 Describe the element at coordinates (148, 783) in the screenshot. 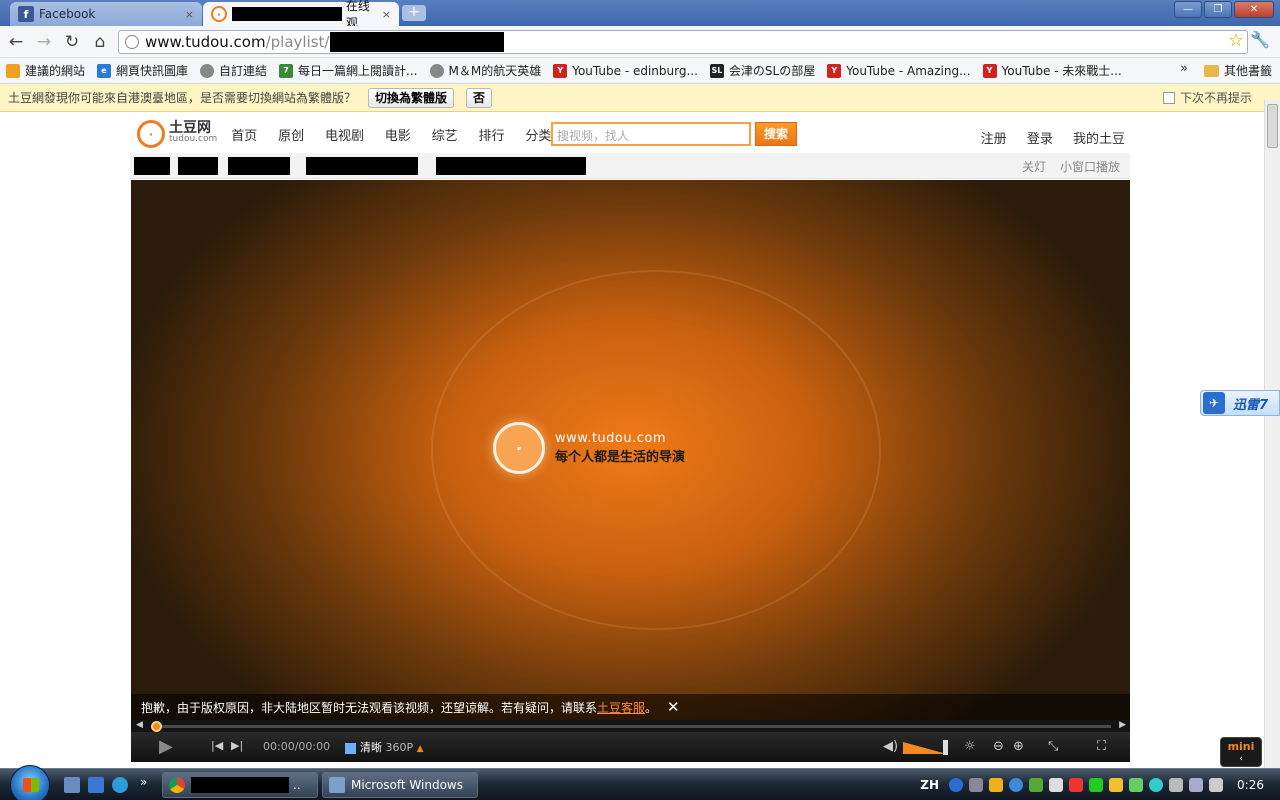

I see `quicklaunch-more-icon: »` at that location.